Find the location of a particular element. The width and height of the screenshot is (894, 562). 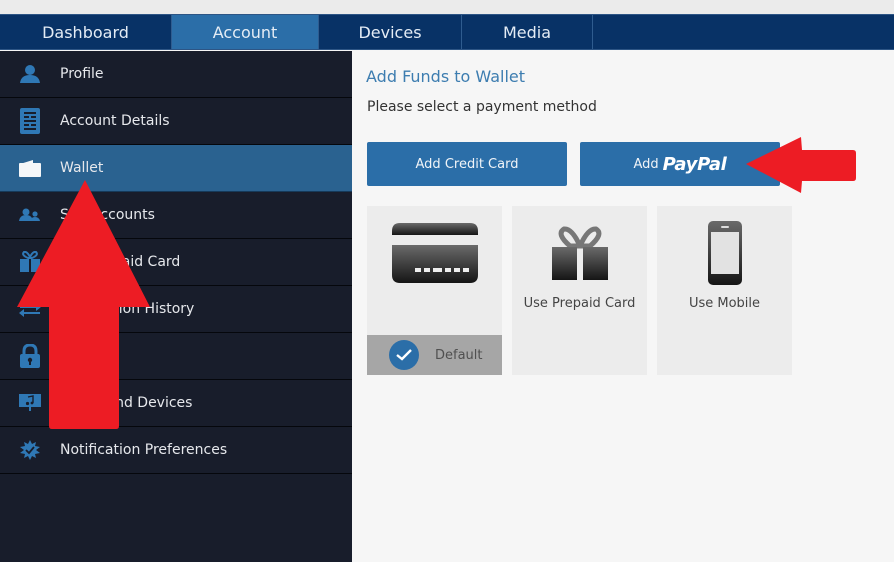

top-navigation: Dashboard Account Devices Media is located at coordinates (447, 32).